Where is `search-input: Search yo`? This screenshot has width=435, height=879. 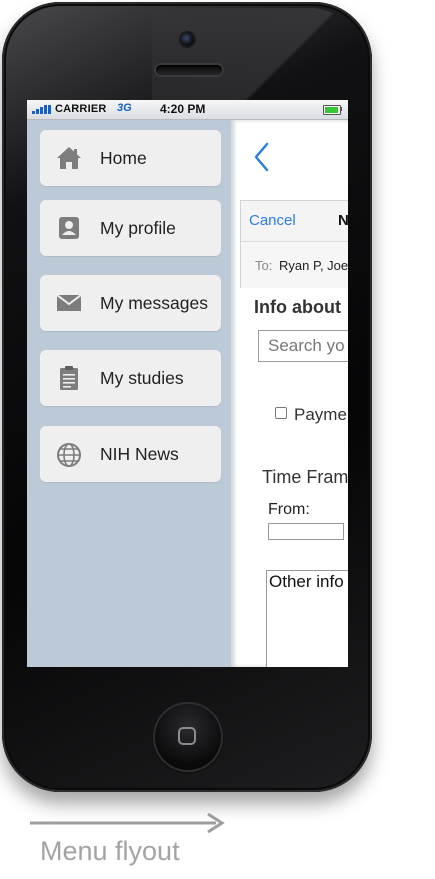 search-input: Search yo is located at coordinates (303, 346).